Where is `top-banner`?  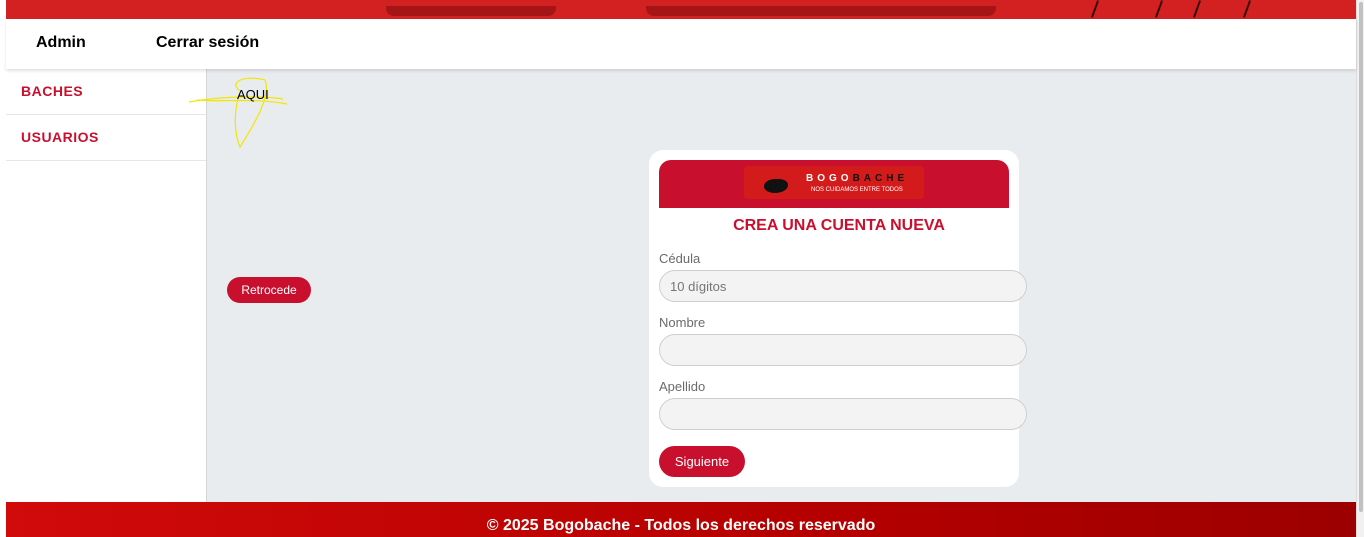 top-banner is located at coordinates (681, 9).